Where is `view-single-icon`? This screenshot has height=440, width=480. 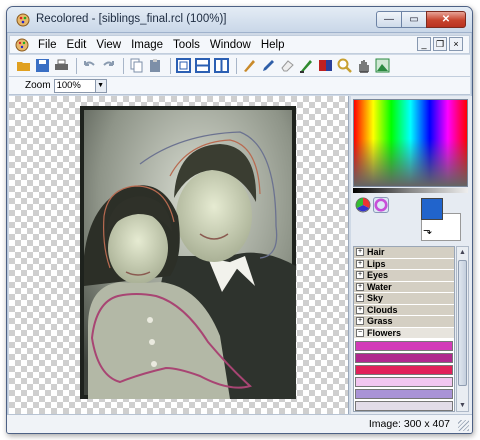
view-single-icon is located at coordinates (183, 65).